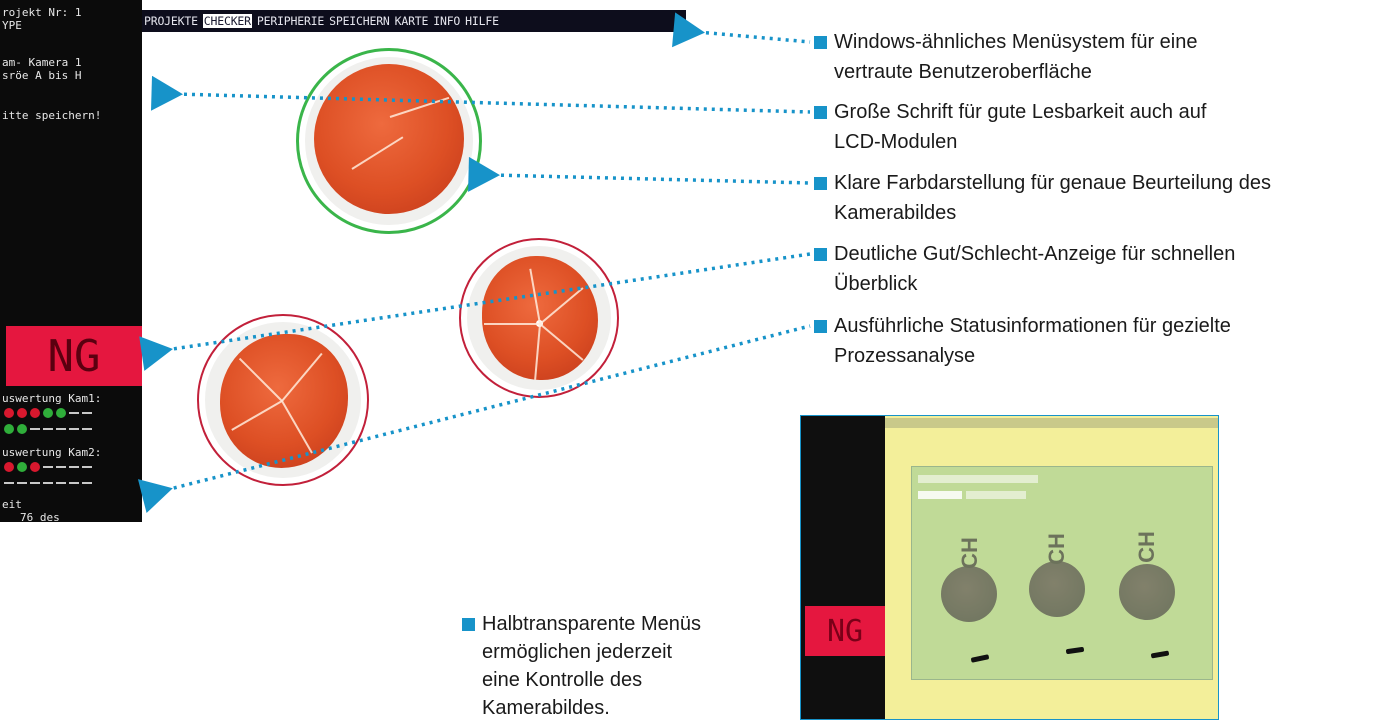  I want to click on callout-line: vertraute Benutzeroberfläche, so click(963, 72).